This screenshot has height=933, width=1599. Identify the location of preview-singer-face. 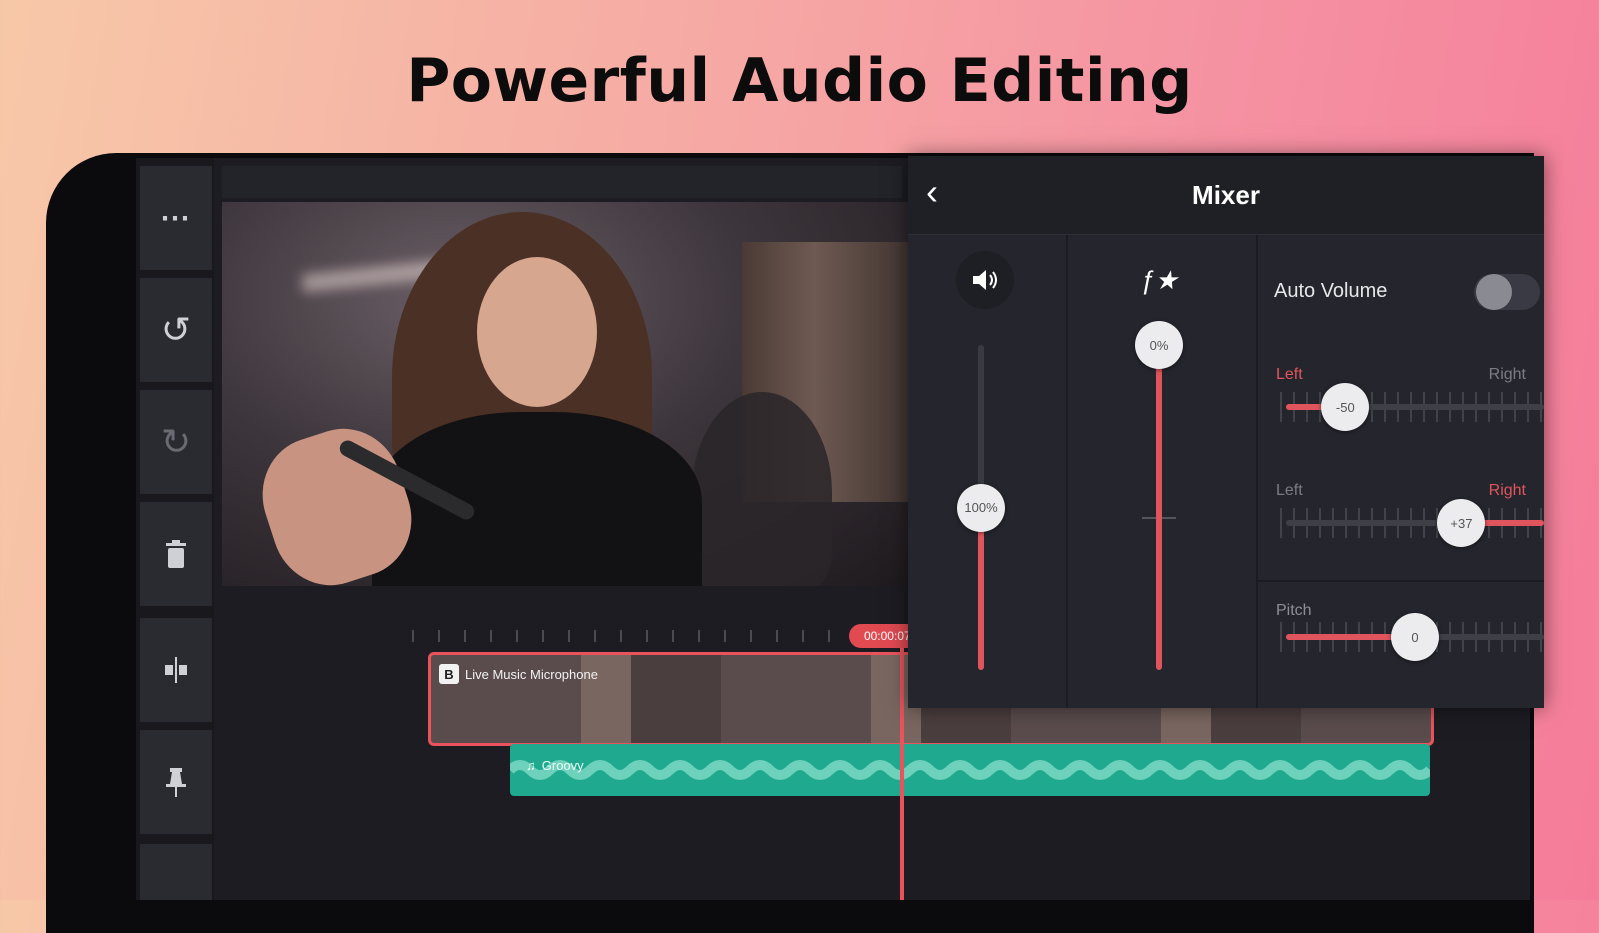
(537, 332).